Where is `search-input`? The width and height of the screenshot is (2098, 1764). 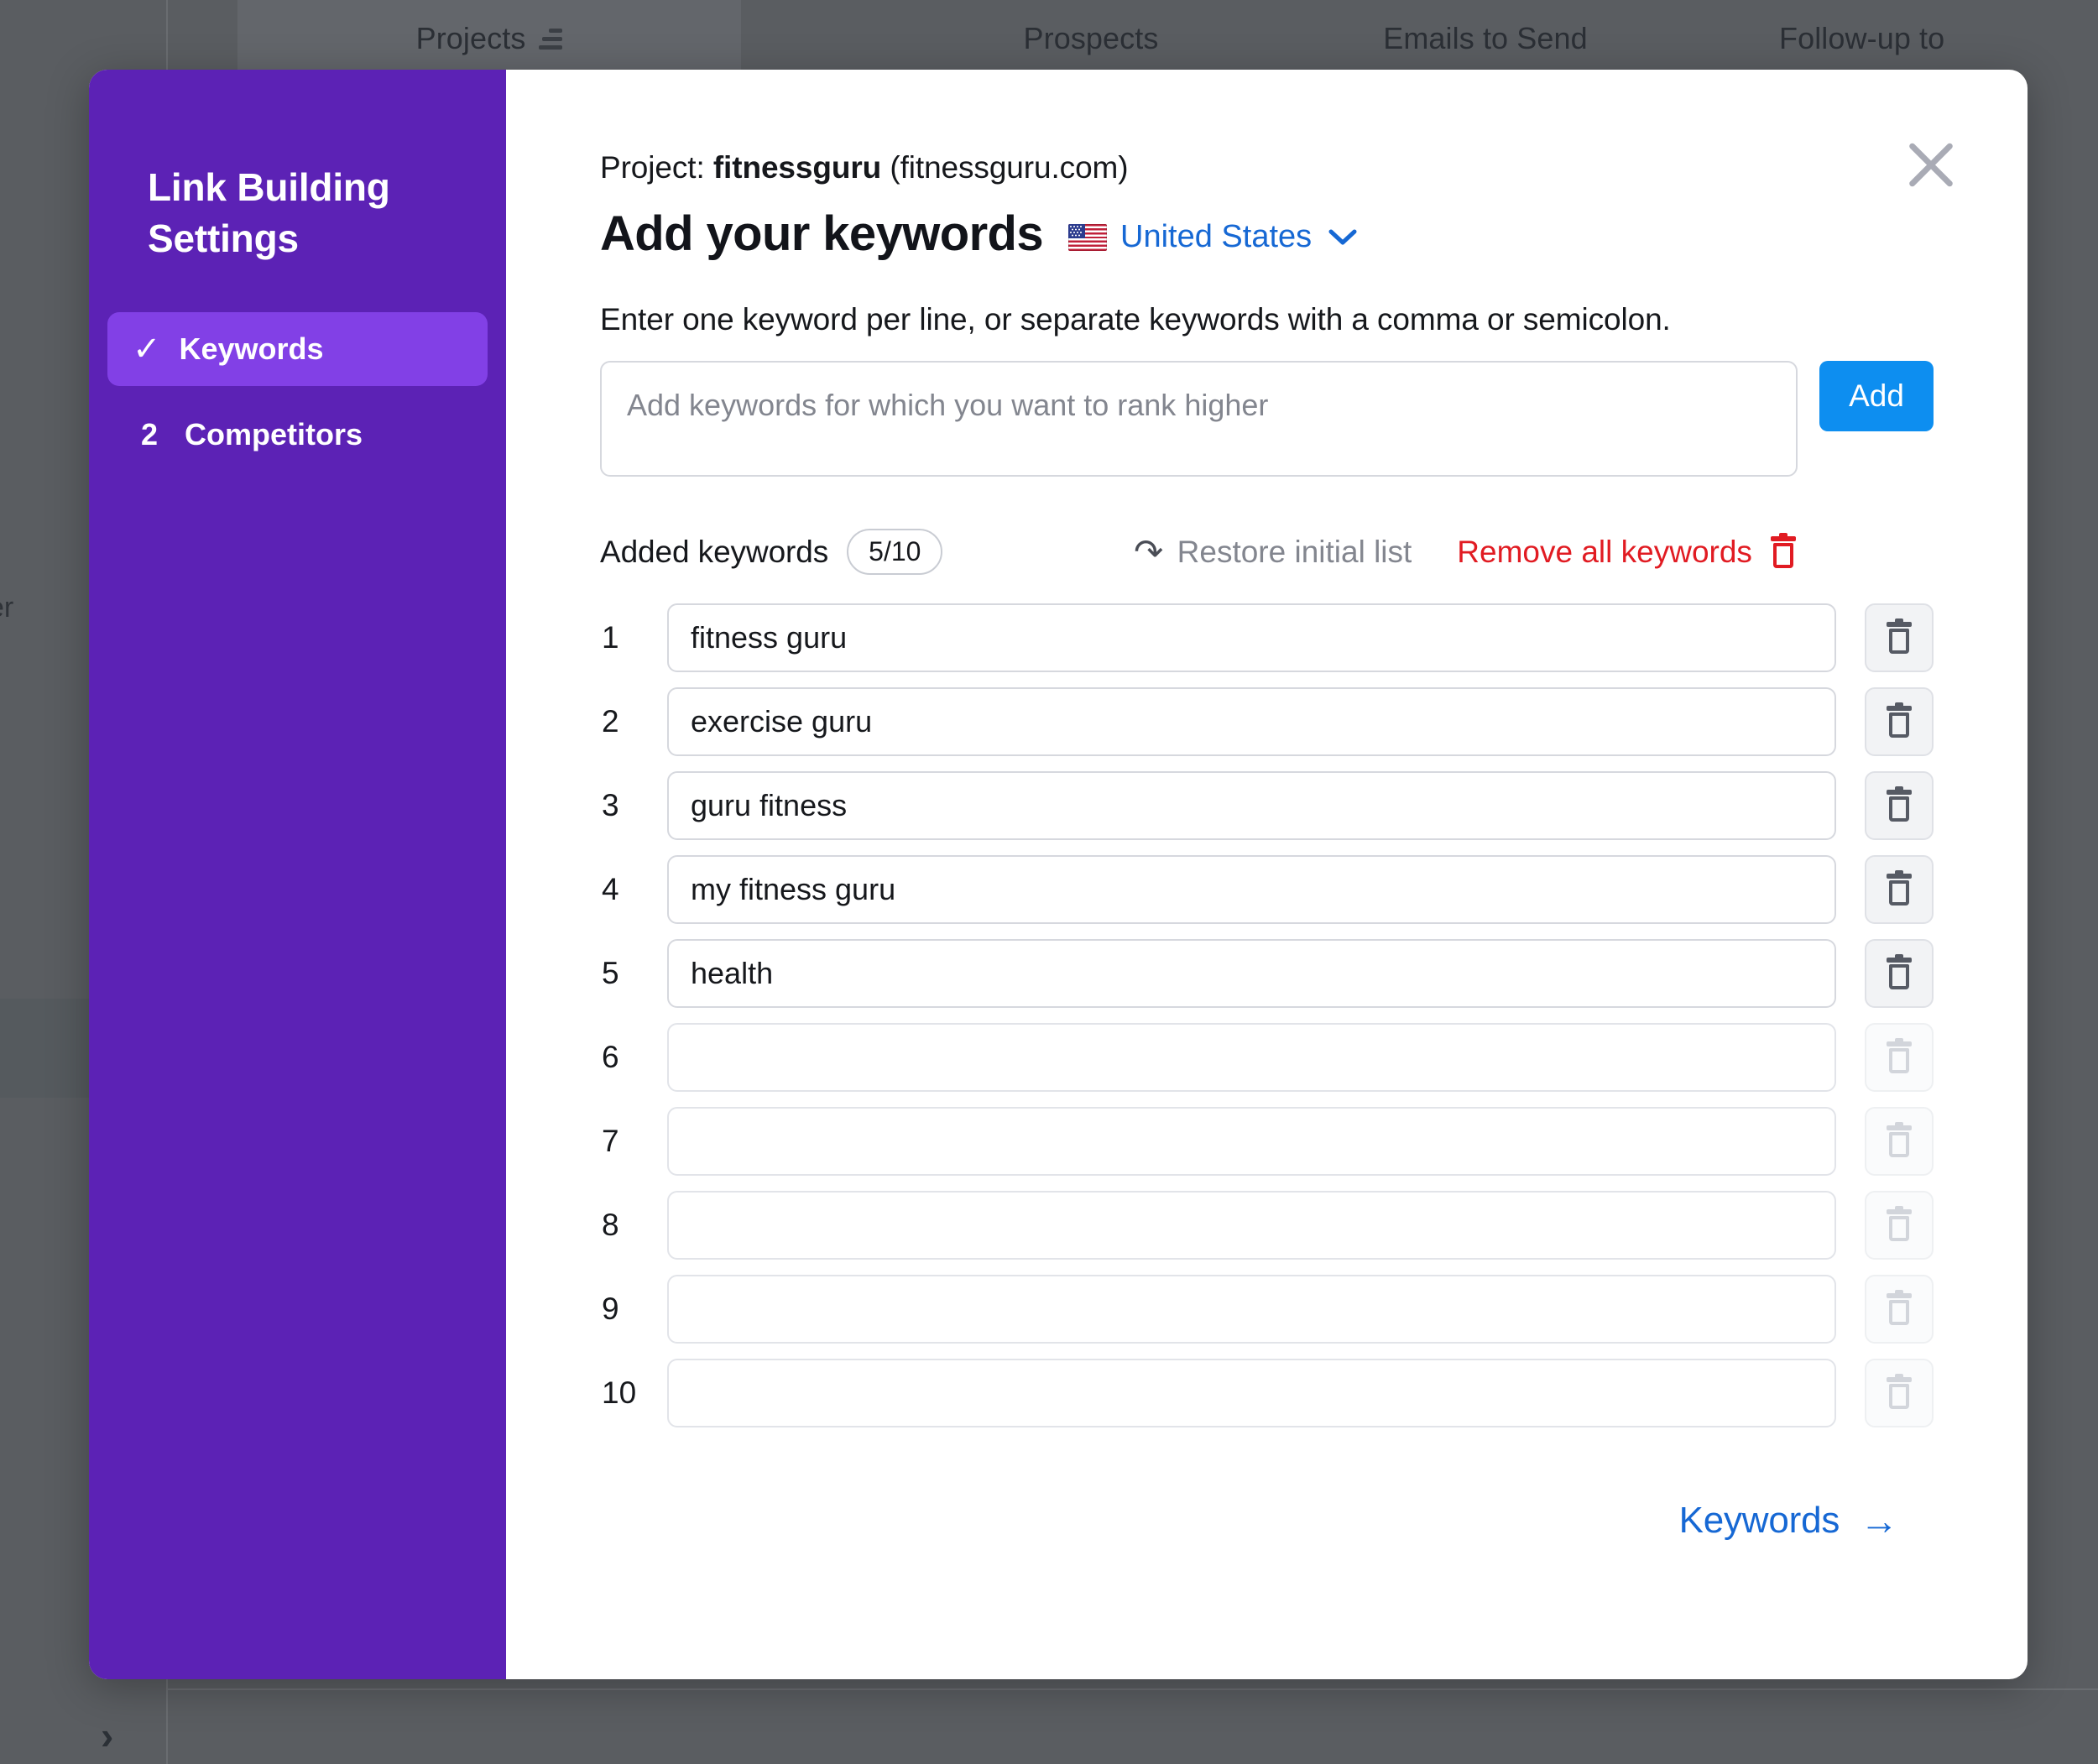 search-input is located at coordinates (1199, 419).